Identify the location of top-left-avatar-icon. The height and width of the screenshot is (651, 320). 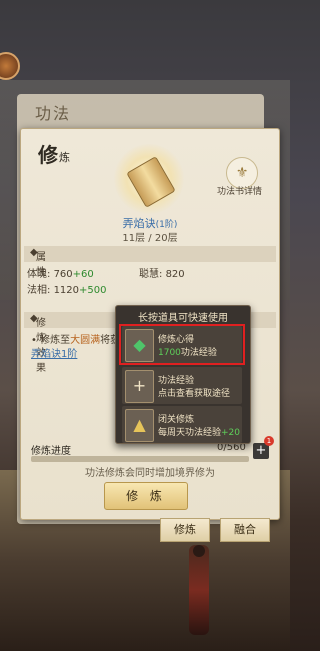
(10, 66).